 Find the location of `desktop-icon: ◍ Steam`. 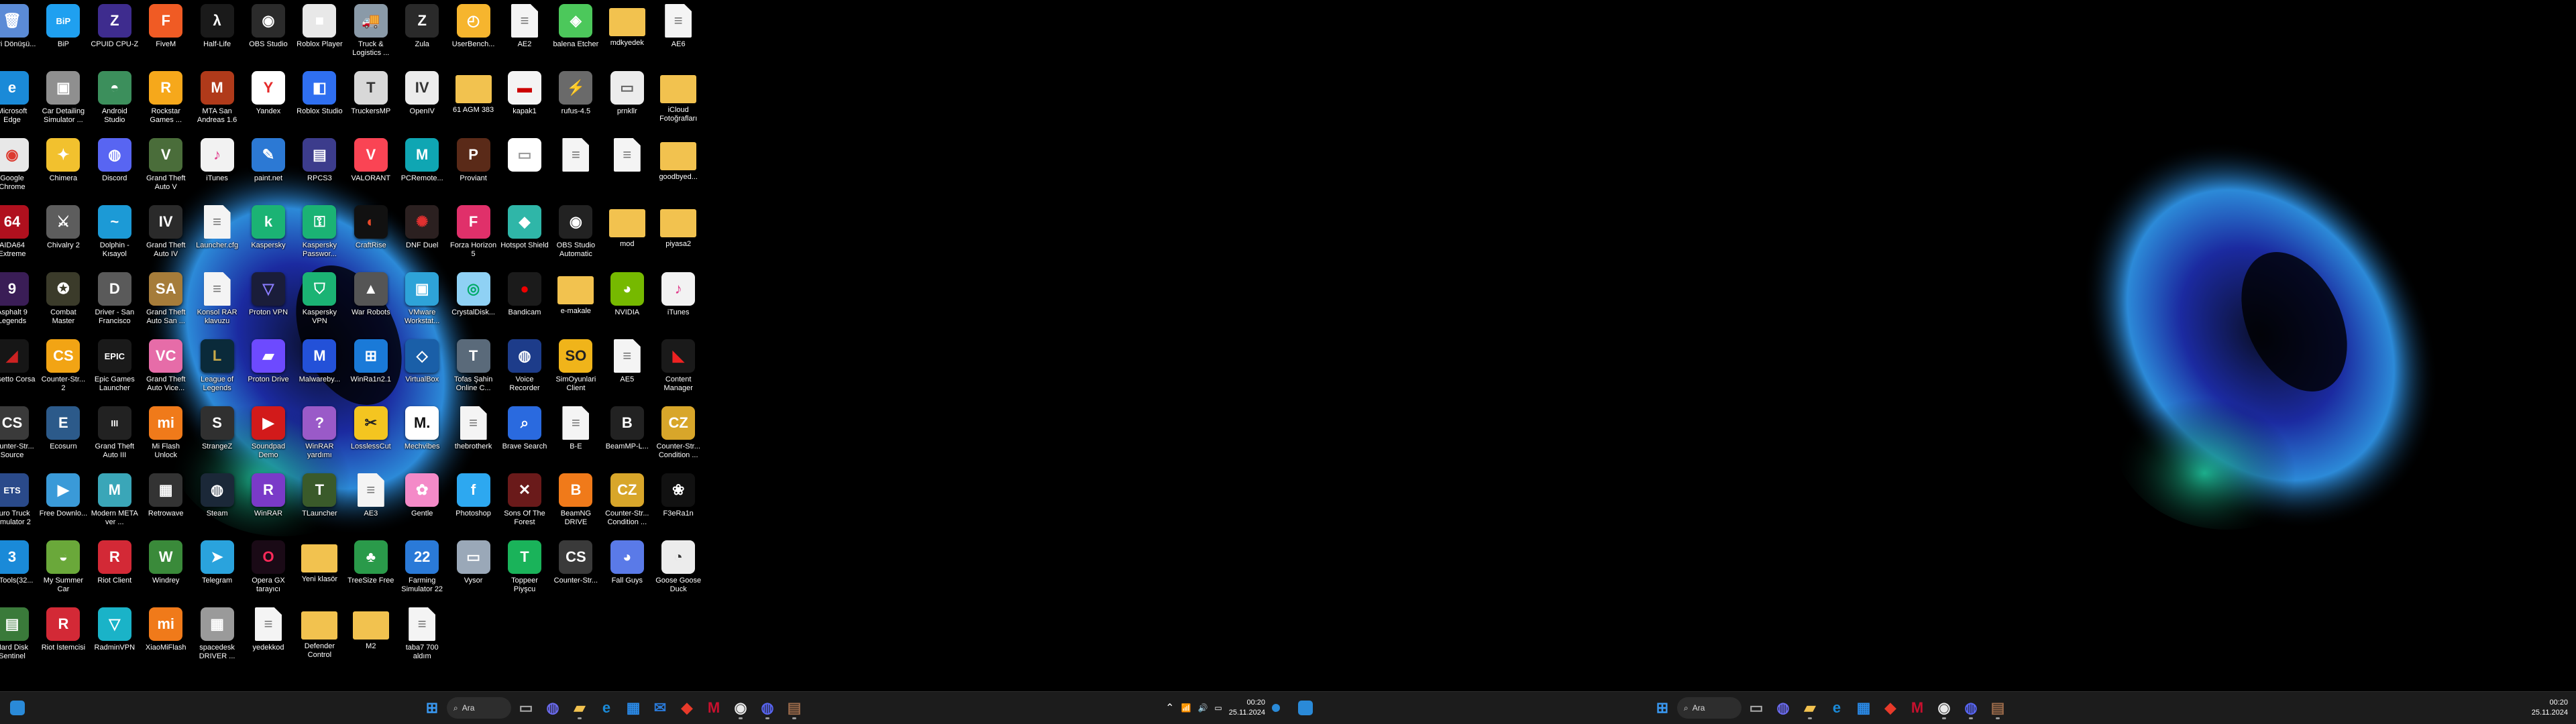

desktop-icon: ◍ Steam is located at coordinates (217, 503).